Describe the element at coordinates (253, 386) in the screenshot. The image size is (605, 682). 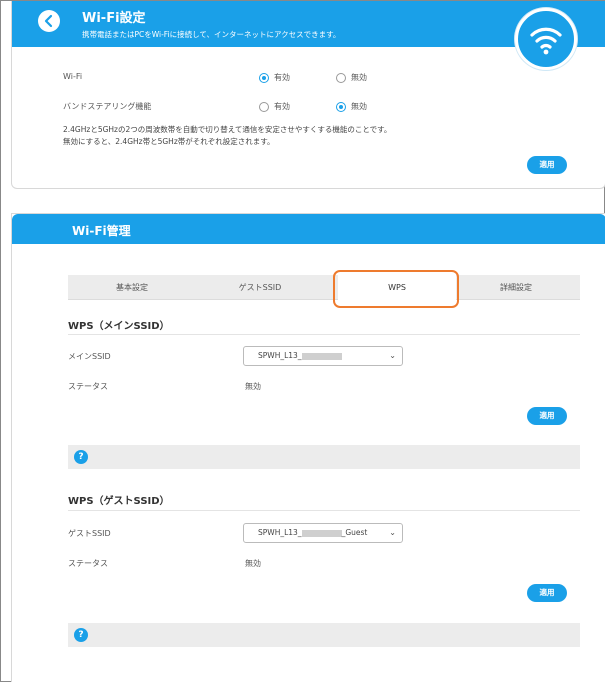
I see `main-status-value: 無効` at that location.